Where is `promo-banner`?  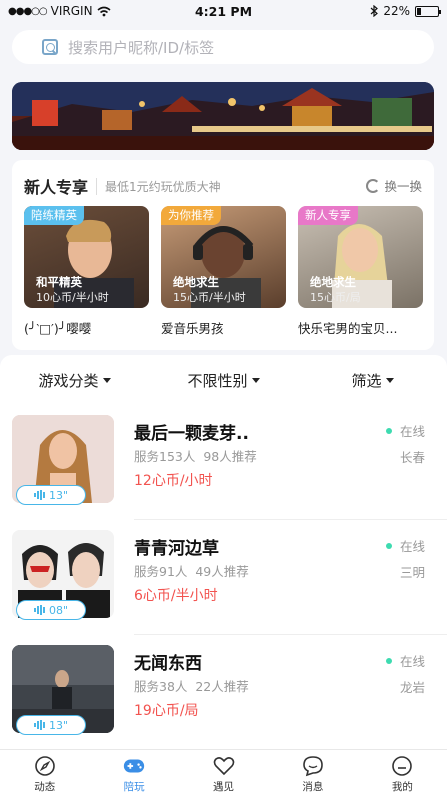 promo-banner is located at coordinates (223, 116).